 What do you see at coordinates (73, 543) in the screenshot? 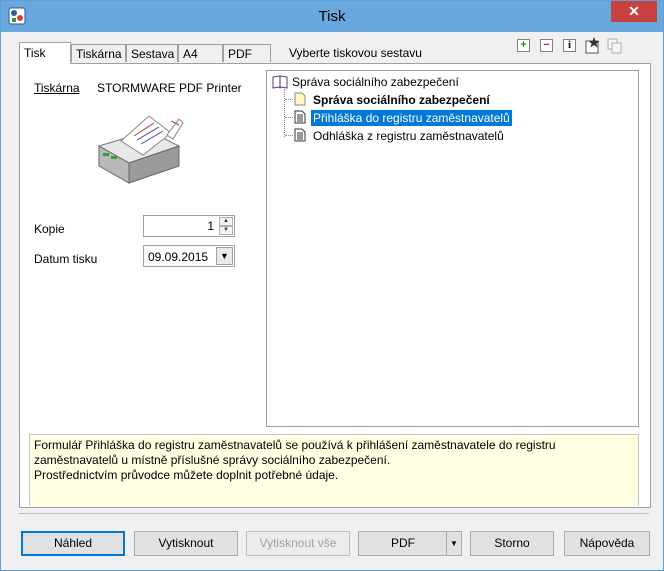
I see `preview-button: Náhled` at bounding box center [73, 543].